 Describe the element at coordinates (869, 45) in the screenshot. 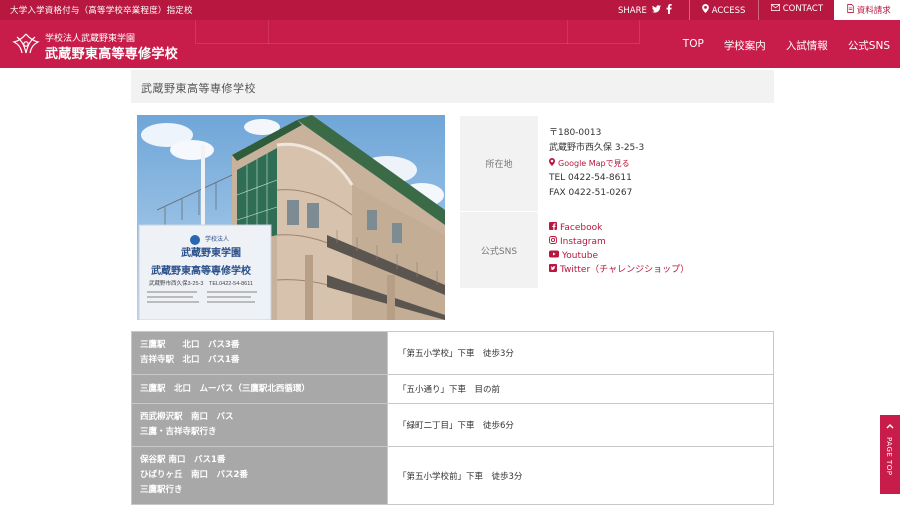

I see `nav-item-official-sns: 公式SNS` at that location.